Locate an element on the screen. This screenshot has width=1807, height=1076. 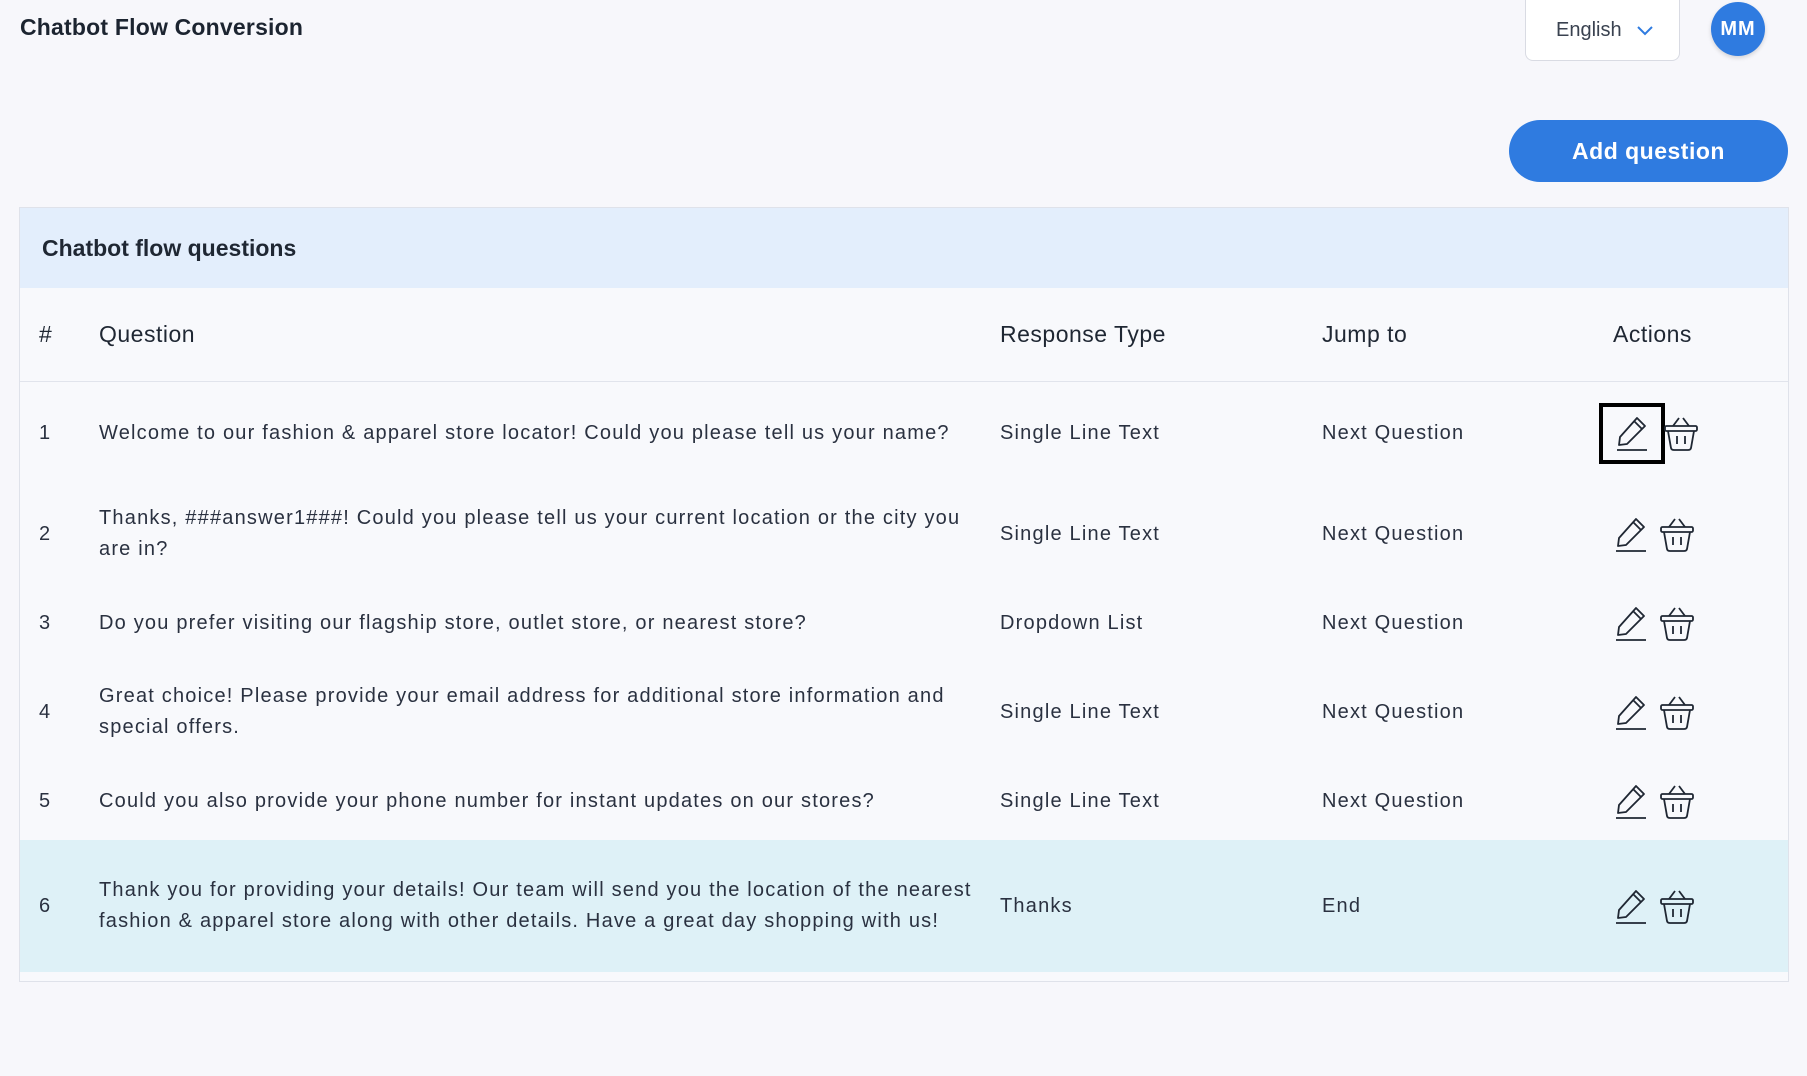
page-title: Chatbot Flow Conversion is located at coordinates (162, 27).